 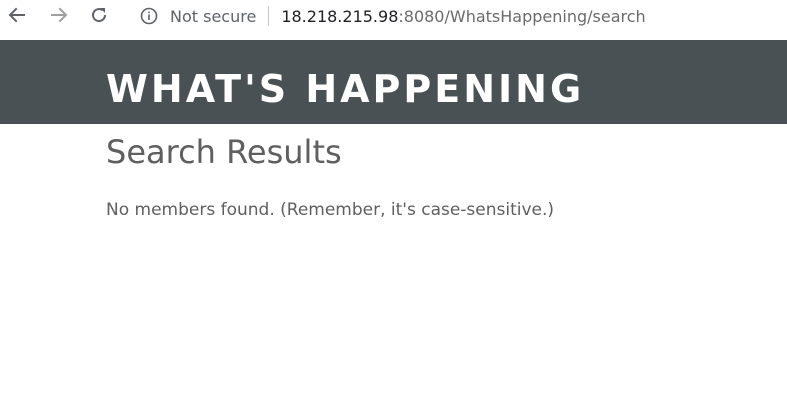 What do you see at coordinates (269, 16) in the screenshot?
I see `address-divider` at bounding box center [269, 16].